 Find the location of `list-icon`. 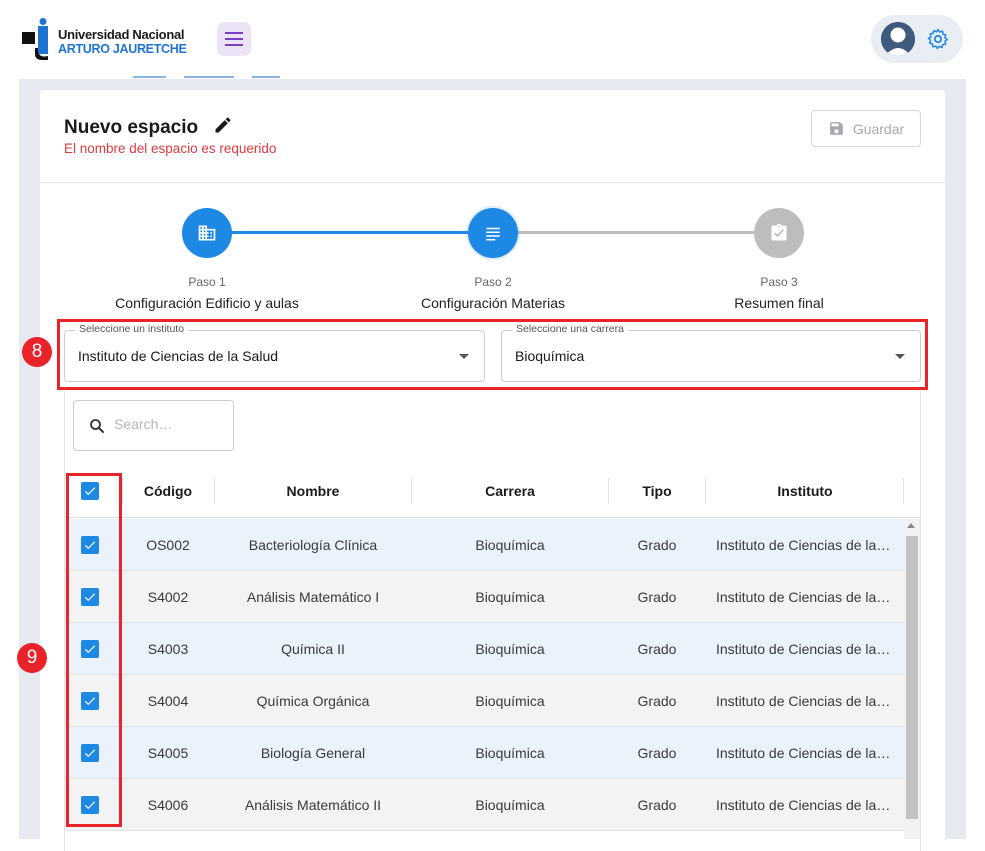

list-icon is located at coordinates (493, 234).